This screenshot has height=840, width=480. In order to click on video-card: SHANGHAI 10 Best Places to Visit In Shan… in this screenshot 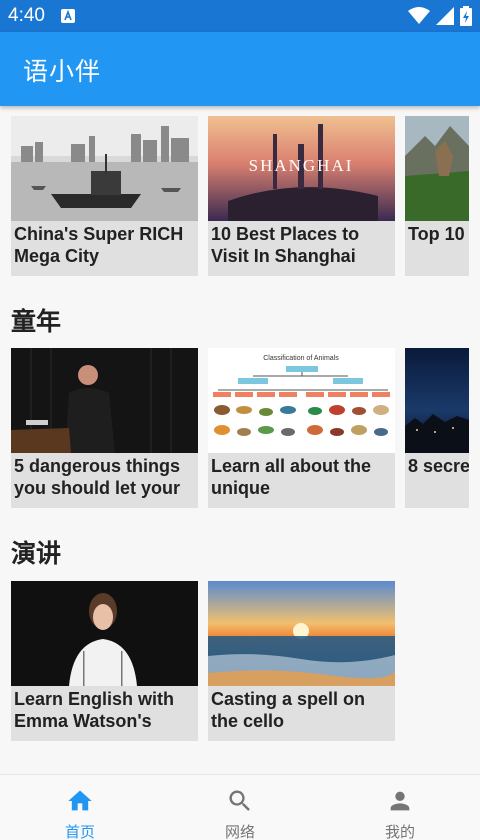, I will do `click(301, 196)`.